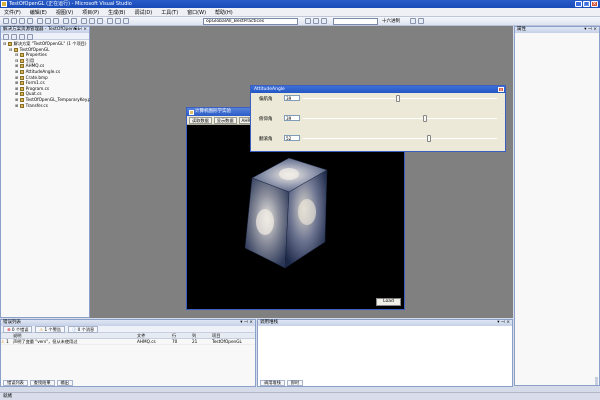 This screenshot has height=400, width=600. Describe the element at coordinates (126, 21) in the screenshot. I see `step-out-icon` at that location.